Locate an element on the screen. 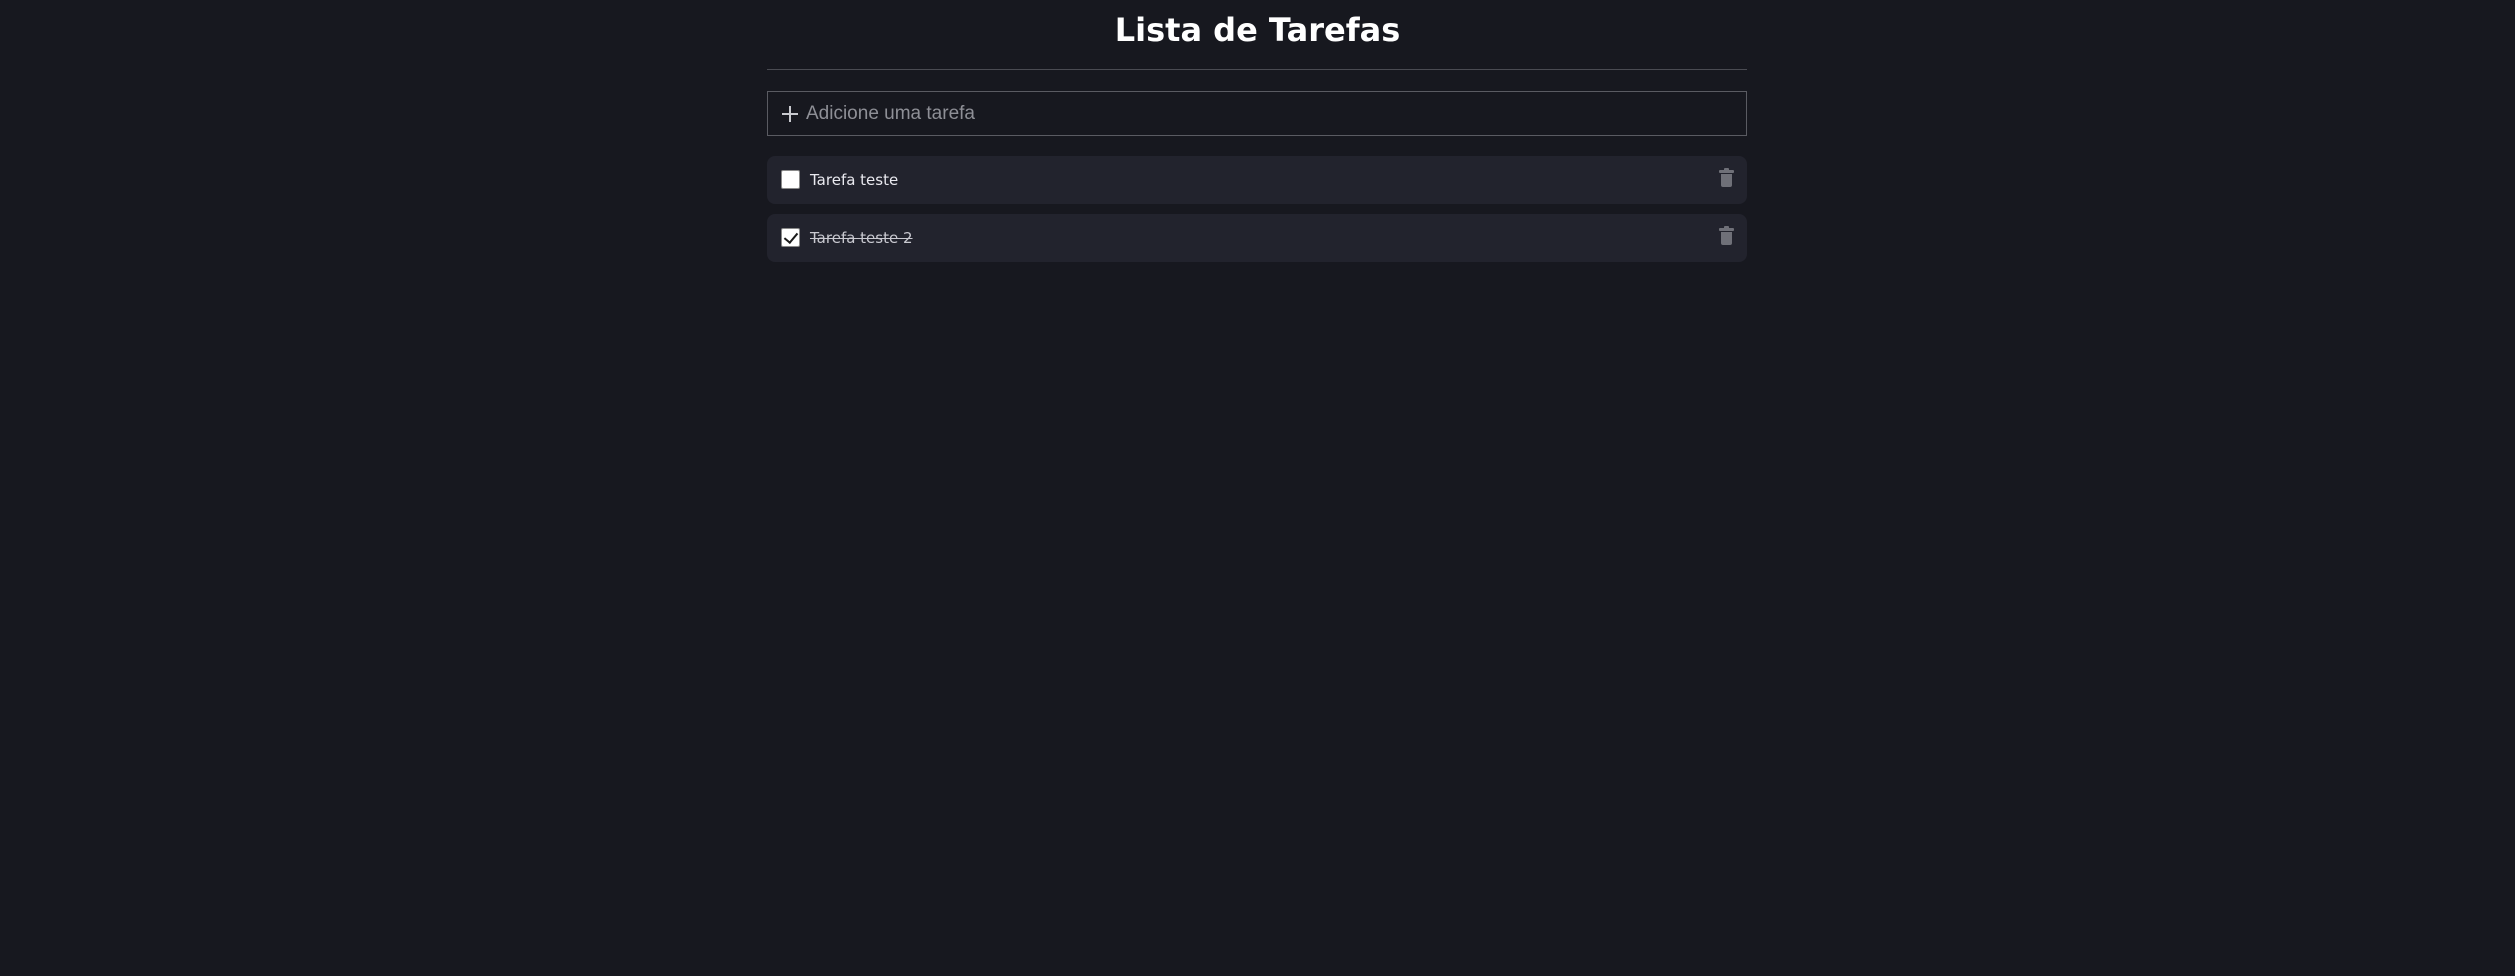 This screenshot has width=2515, height=976. task-label: Tarefa teste 2 is located at coordinates (861, 238).